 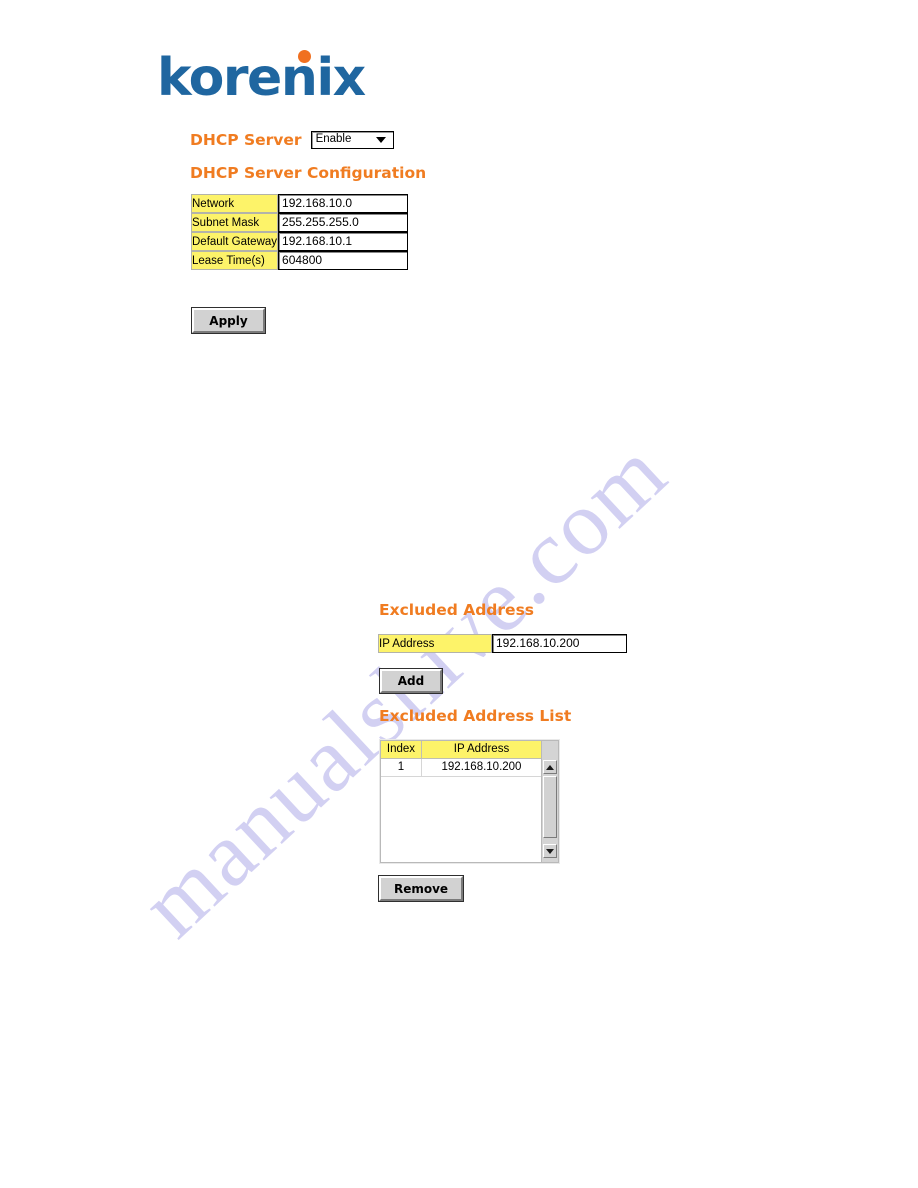 I want to click on chevron-down-icon, so click(x=380, y=140).